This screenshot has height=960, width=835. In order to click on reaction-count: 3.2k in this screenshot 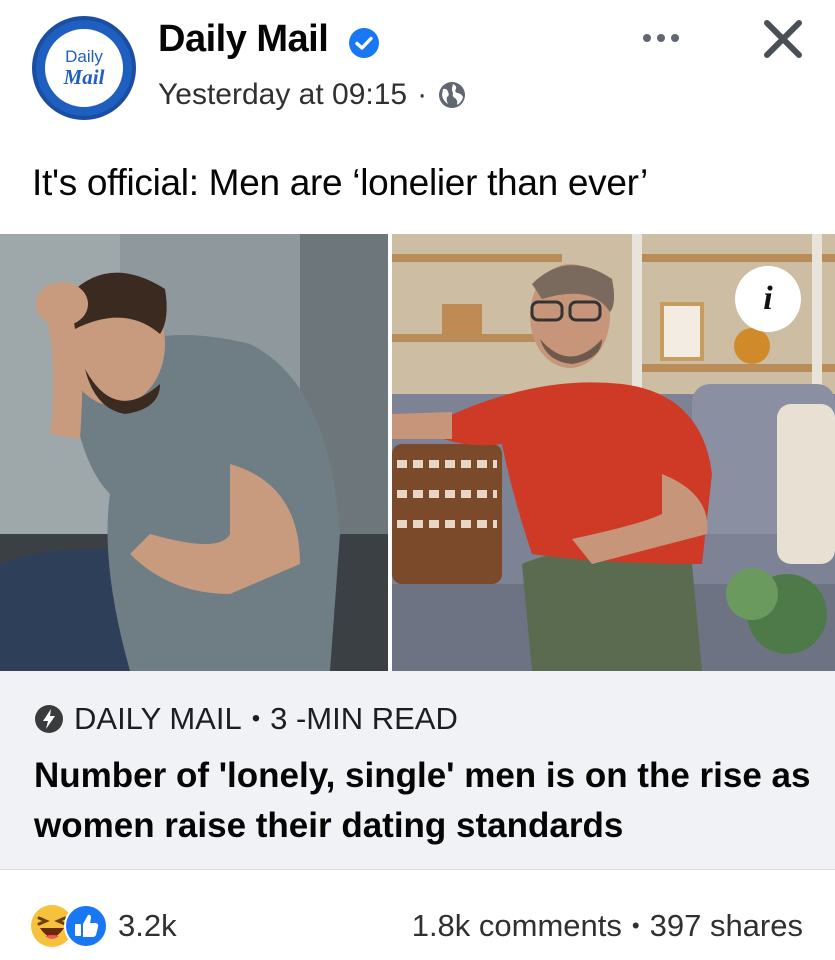, I will do `click(147, 925)`.